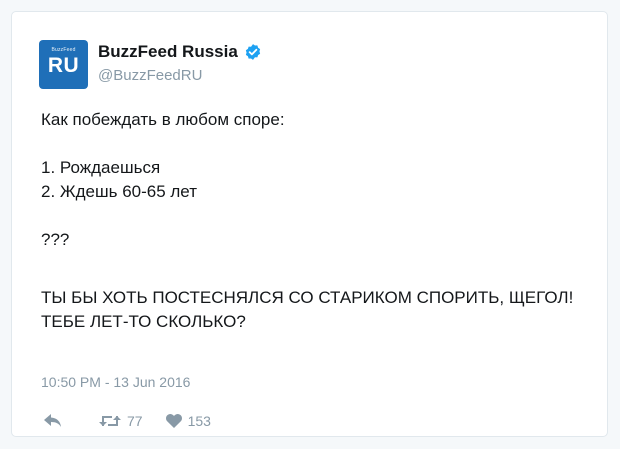 Image resolution: width=620 pixels, height=449 pixels. I want to click on reply-icon, so click(52, 420).